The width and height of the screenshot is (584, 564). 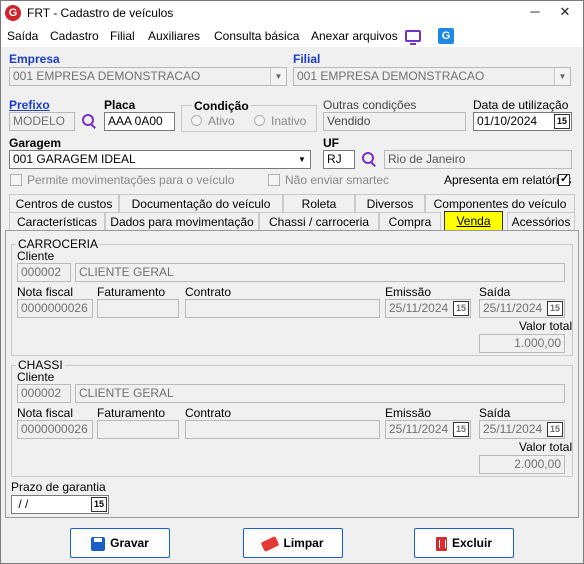 What do you see at coordinates (208, 292) in the screenshot?
I see `carroceria-contrato-label: Contrato` at bounding box center [208, 292].